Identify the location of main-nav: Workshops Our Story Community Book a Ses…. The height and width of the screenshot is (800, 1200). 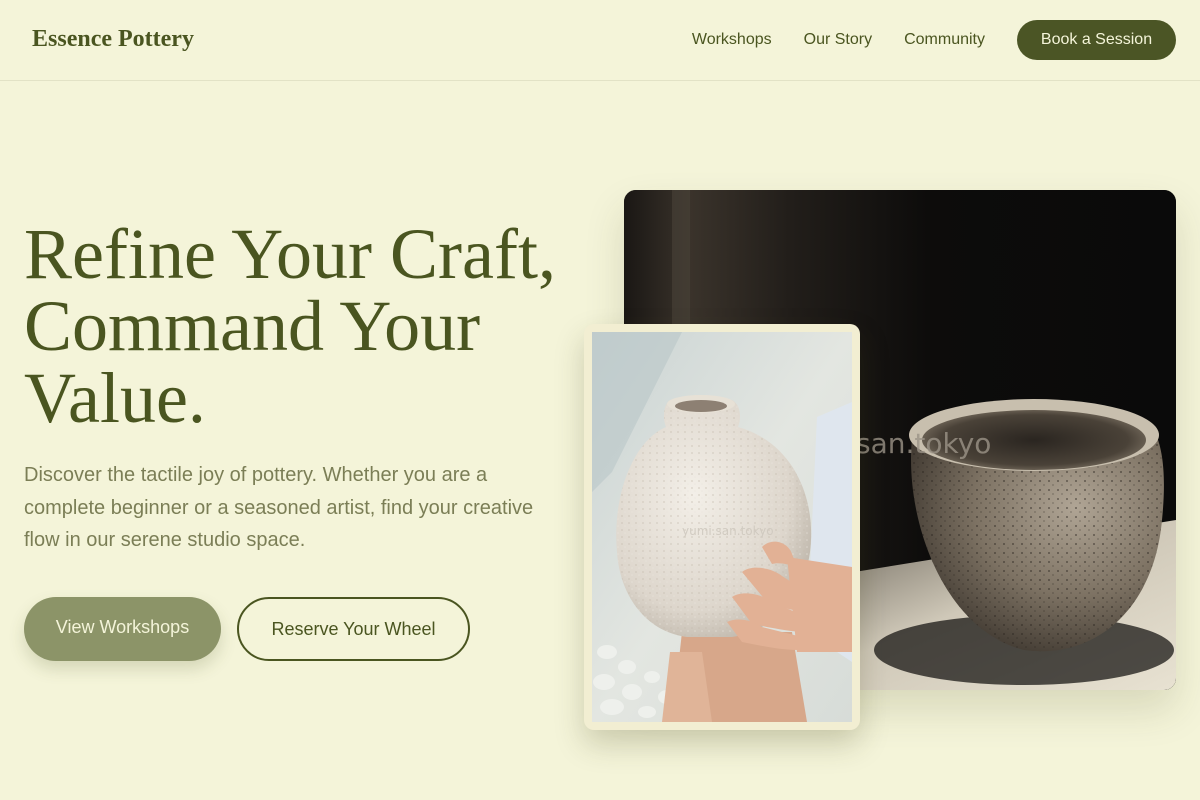
(934, 40).